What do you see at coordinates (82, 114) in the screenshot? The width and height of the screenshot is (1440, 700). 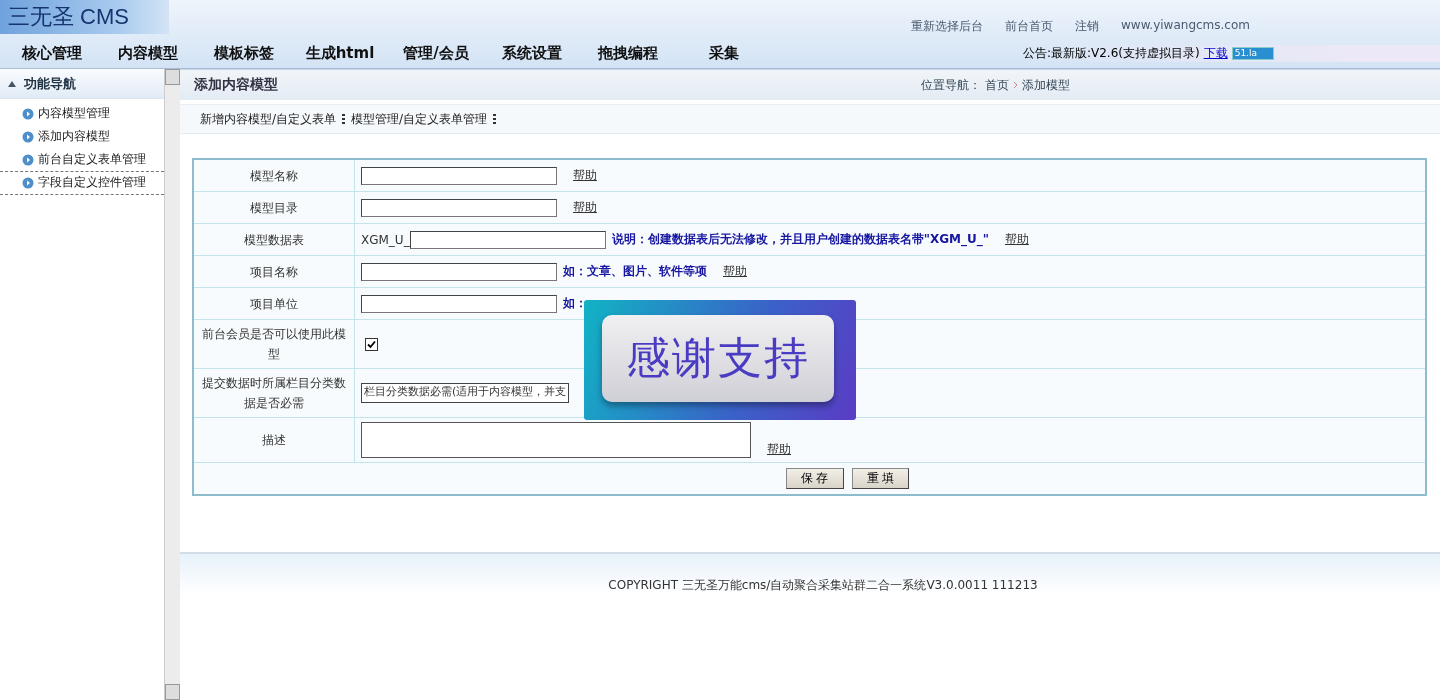 I see `sidebar-item: 内容模型管理` at bounding box center [82, 114].